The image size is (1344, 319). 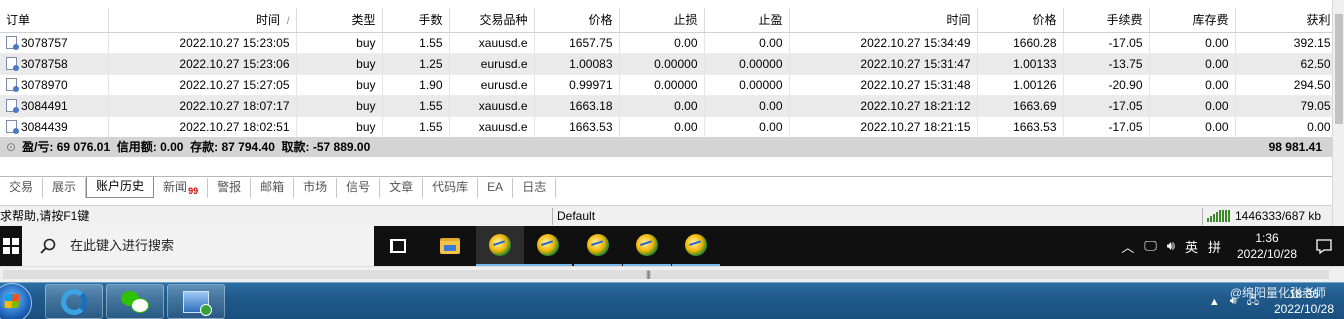 What do you see at coordinates (1020, 20) in the screenshot?
I see `column-header-close-price: 价格` at bounding box center [1020, 20].